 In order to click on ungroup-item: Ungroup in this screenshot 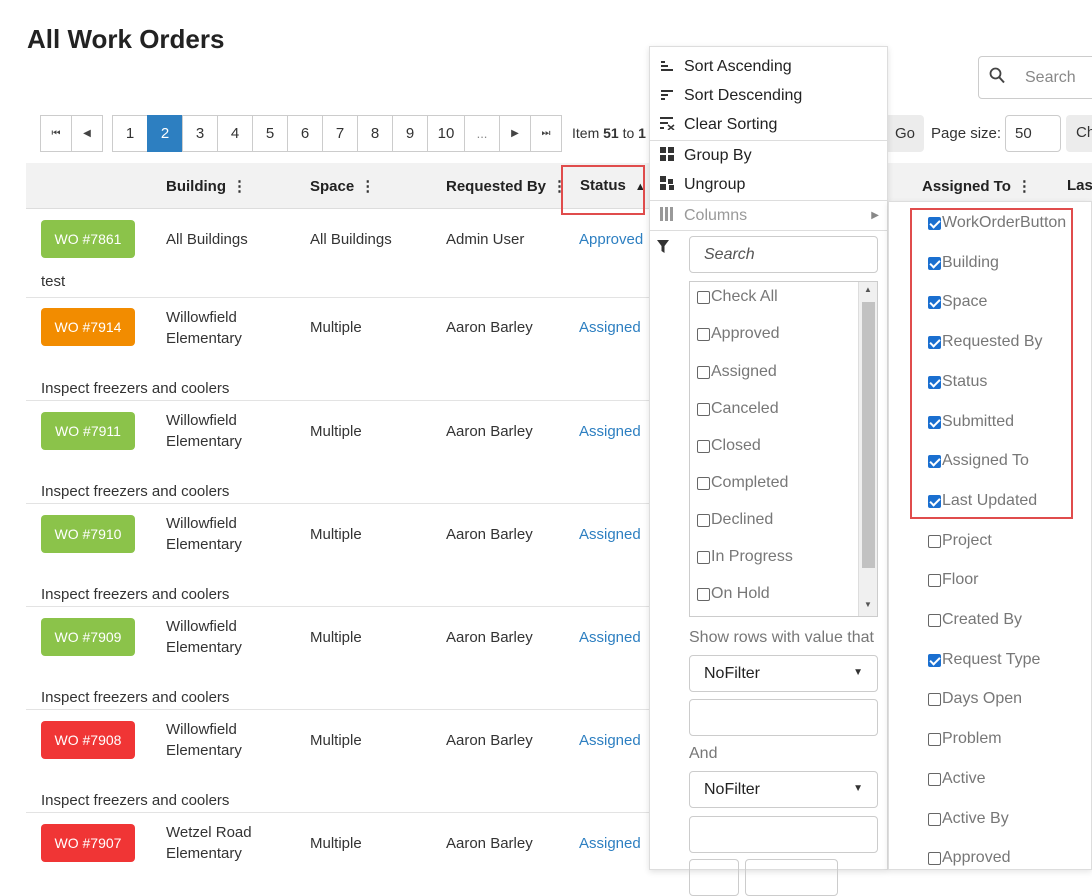, I will do `click(768, 184)`.